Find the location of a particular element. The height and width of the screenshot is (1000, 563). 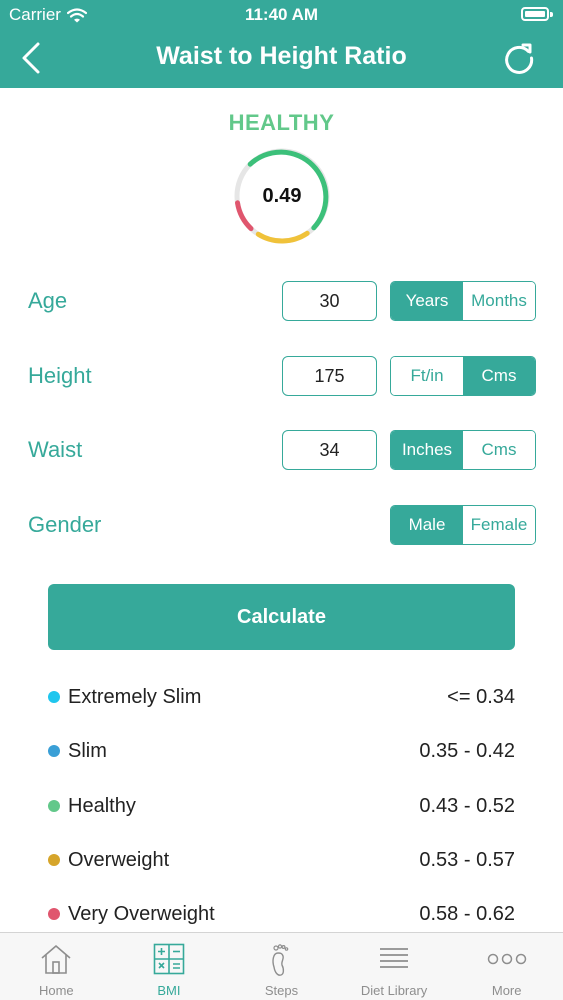

waist-unit-toggle: Inches Cms is located at coordinates (463, 450).